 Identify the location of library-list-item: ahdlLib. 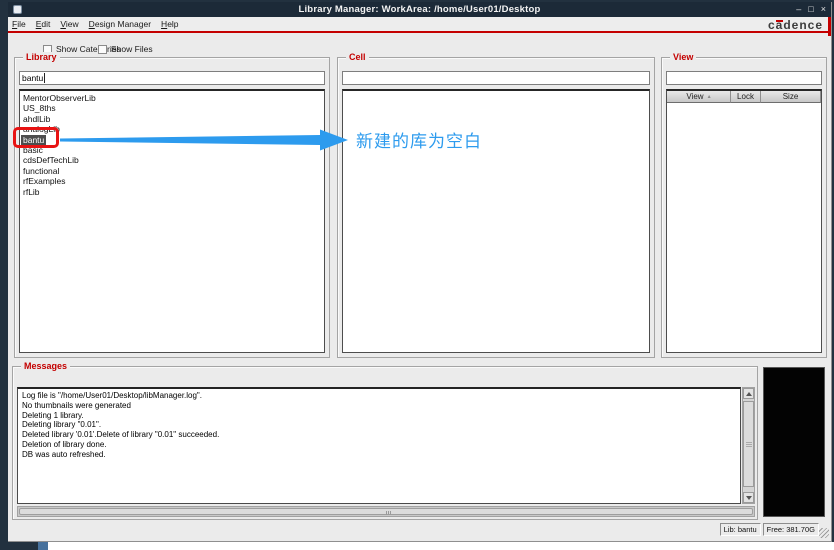
(172, 119).